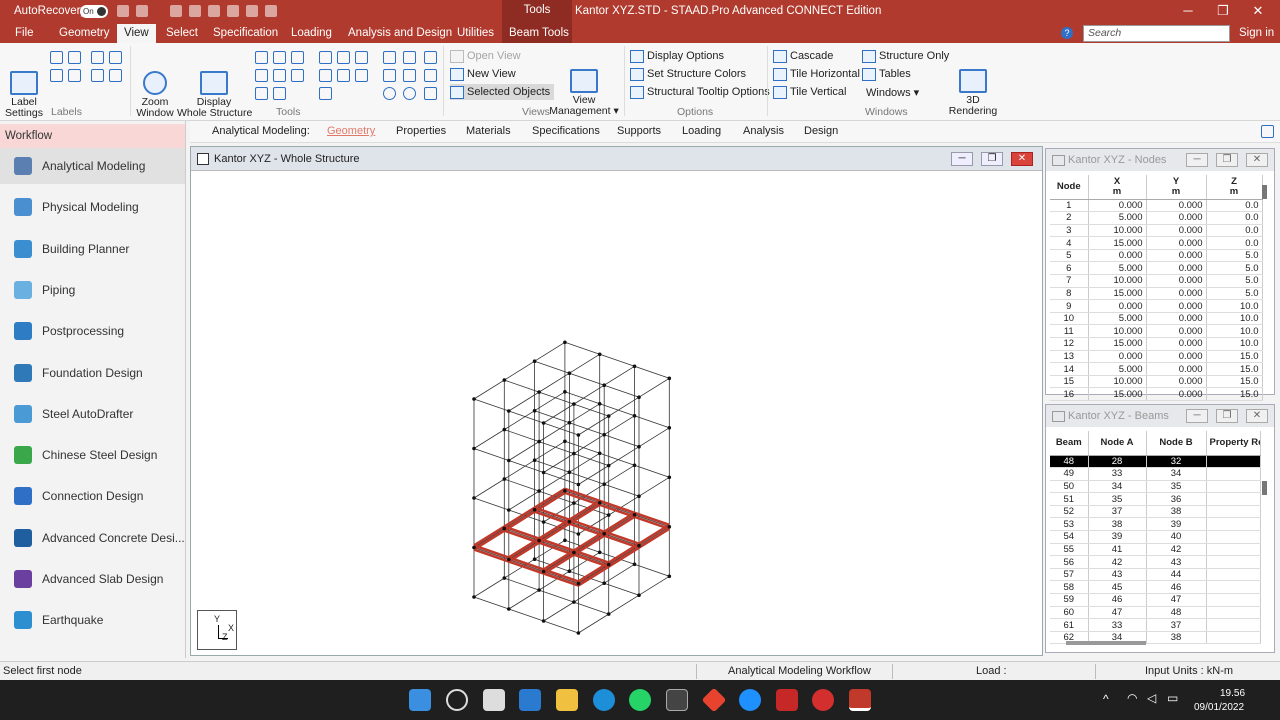 Image resolution: width=1280 pixels, height=720 pixels. Describe the element at coordinates (1132, 698) in the screenshot. I see `wifi-icon: ◠` at that location.